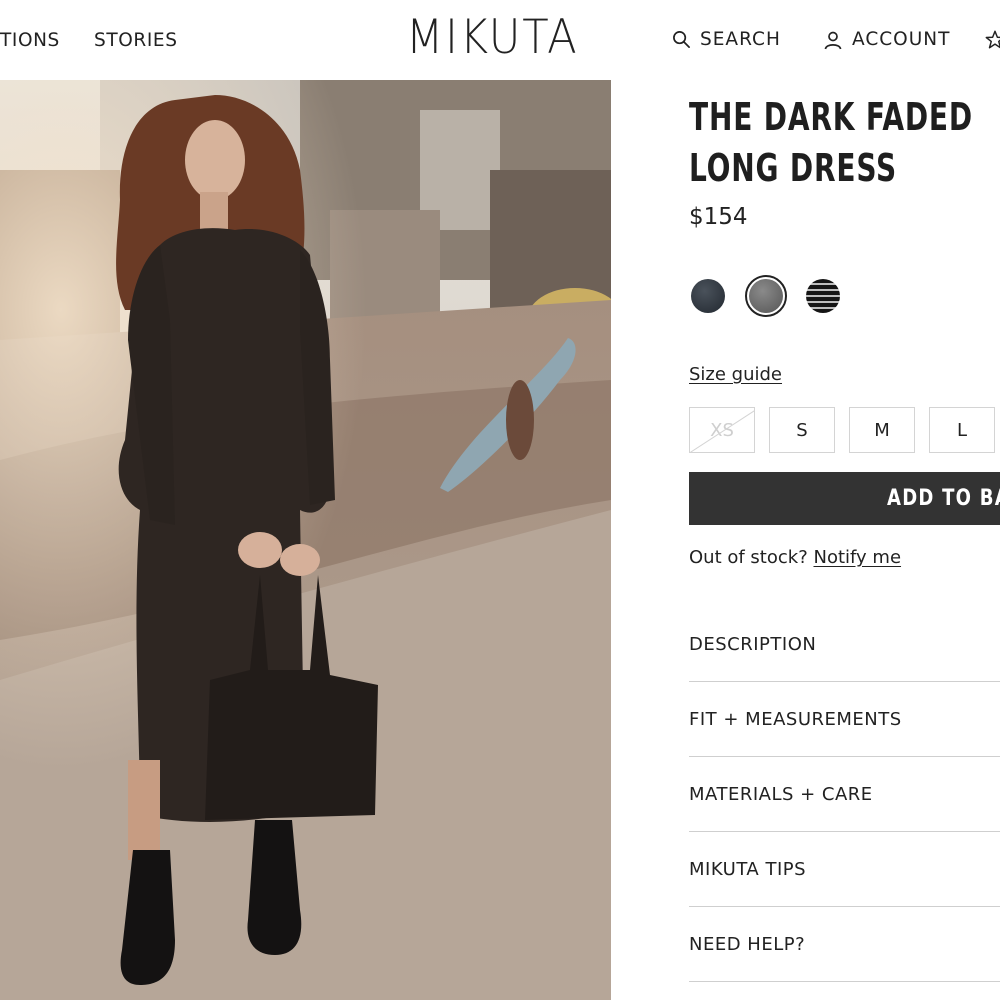 The width and height of the screenshot is (1000, 1000). Describe the element at coordinates (740, 39) in the screenshot. I see `search-label: SEARCH` at that location.